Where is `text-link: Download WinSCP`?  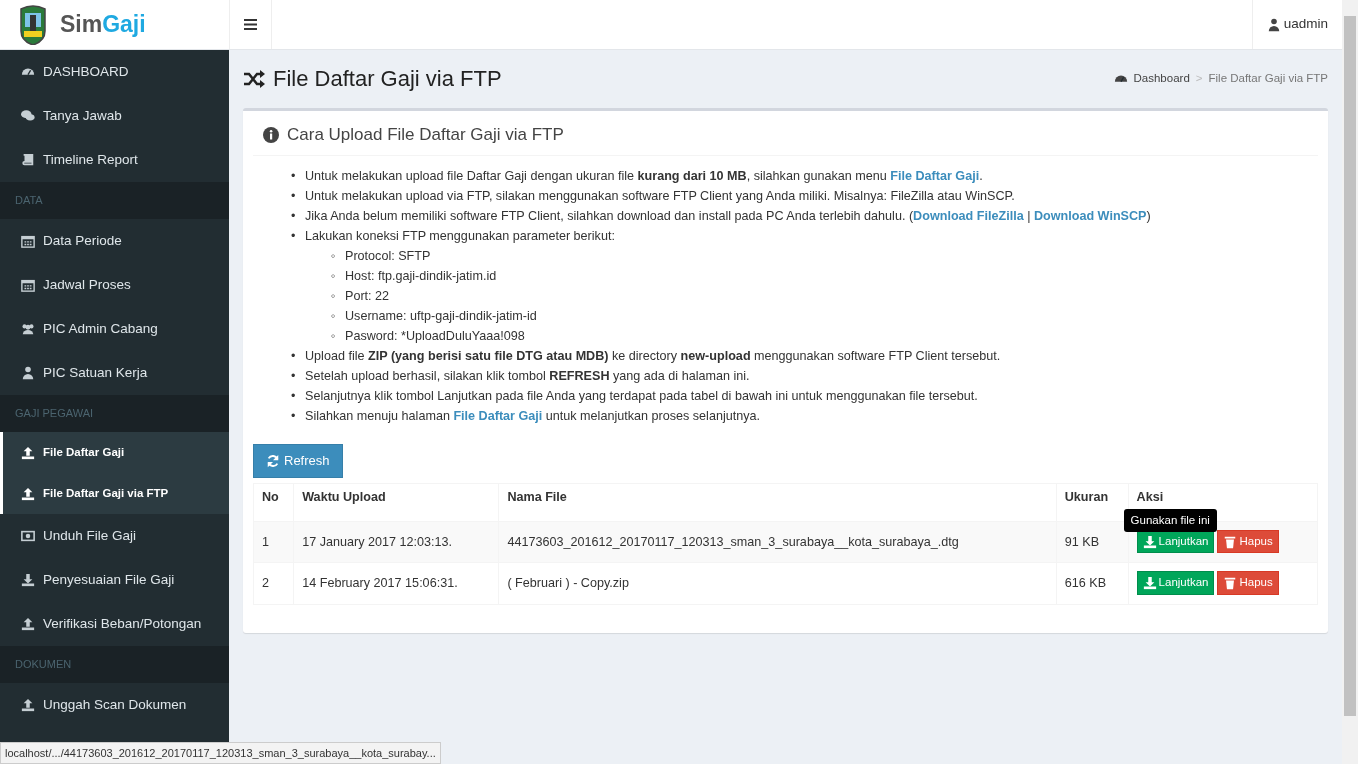
text-link: Download WinSCP is located at coordinates (1090, 216).